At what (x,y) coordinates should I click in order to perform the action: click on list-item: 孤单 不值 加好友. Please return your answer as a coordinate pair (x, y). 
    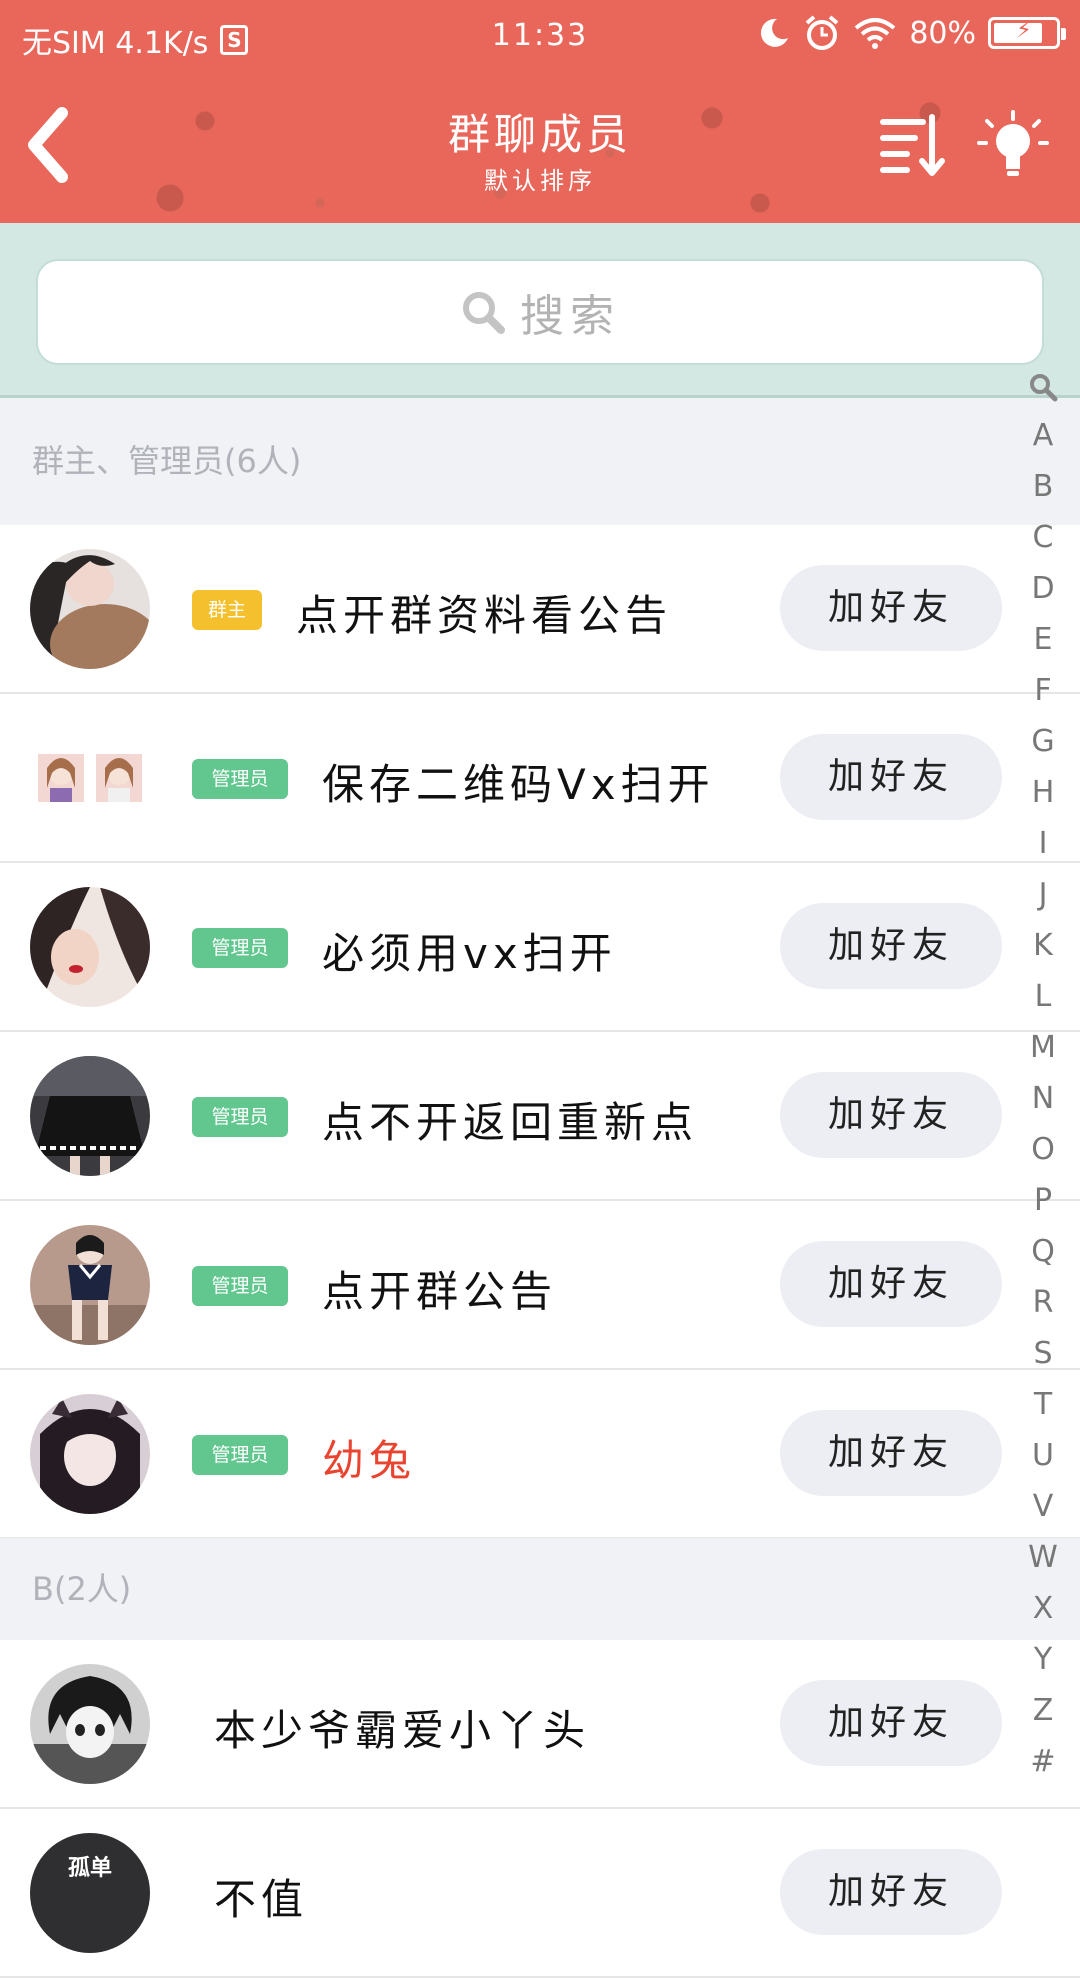
    Looking at the image, I should click on (540, 1893).